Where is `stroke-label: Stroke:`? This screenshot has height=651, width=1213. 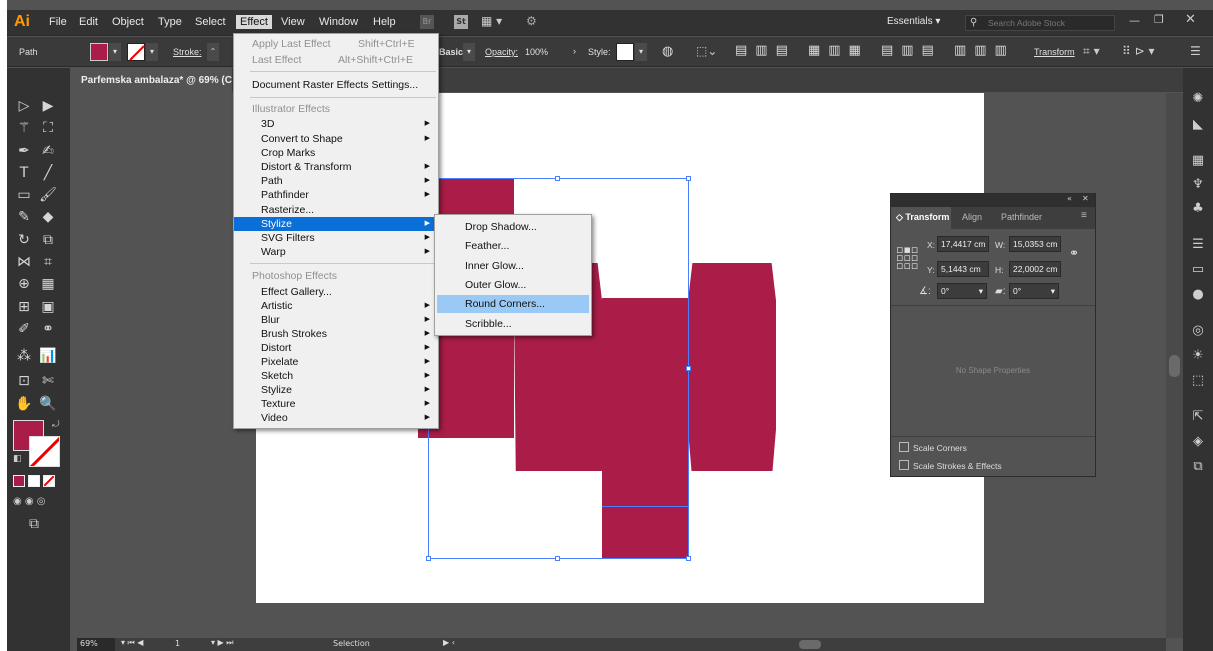 stroke-label: Stroke: is located at coordinates (187, 52).